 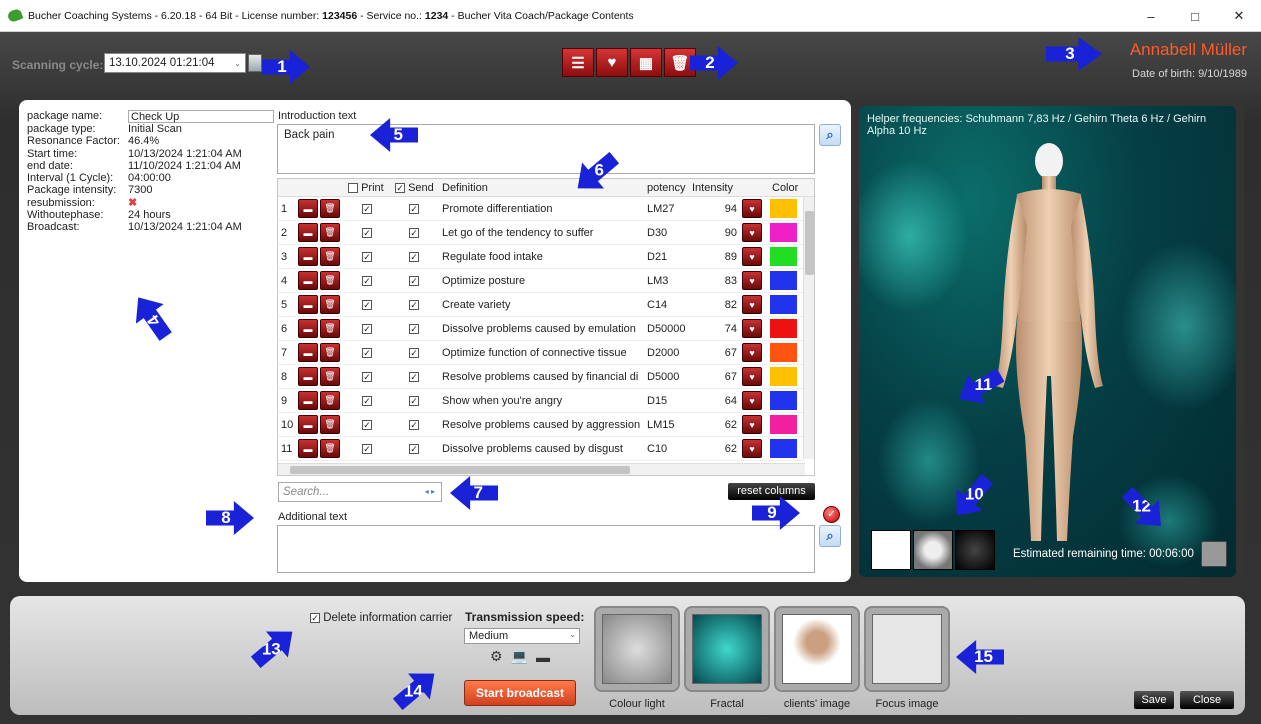 What do you see at coordinates (201, 116) in the screenshot?
I see `package-name-field: Check Up` at bounding box center [201, 116].